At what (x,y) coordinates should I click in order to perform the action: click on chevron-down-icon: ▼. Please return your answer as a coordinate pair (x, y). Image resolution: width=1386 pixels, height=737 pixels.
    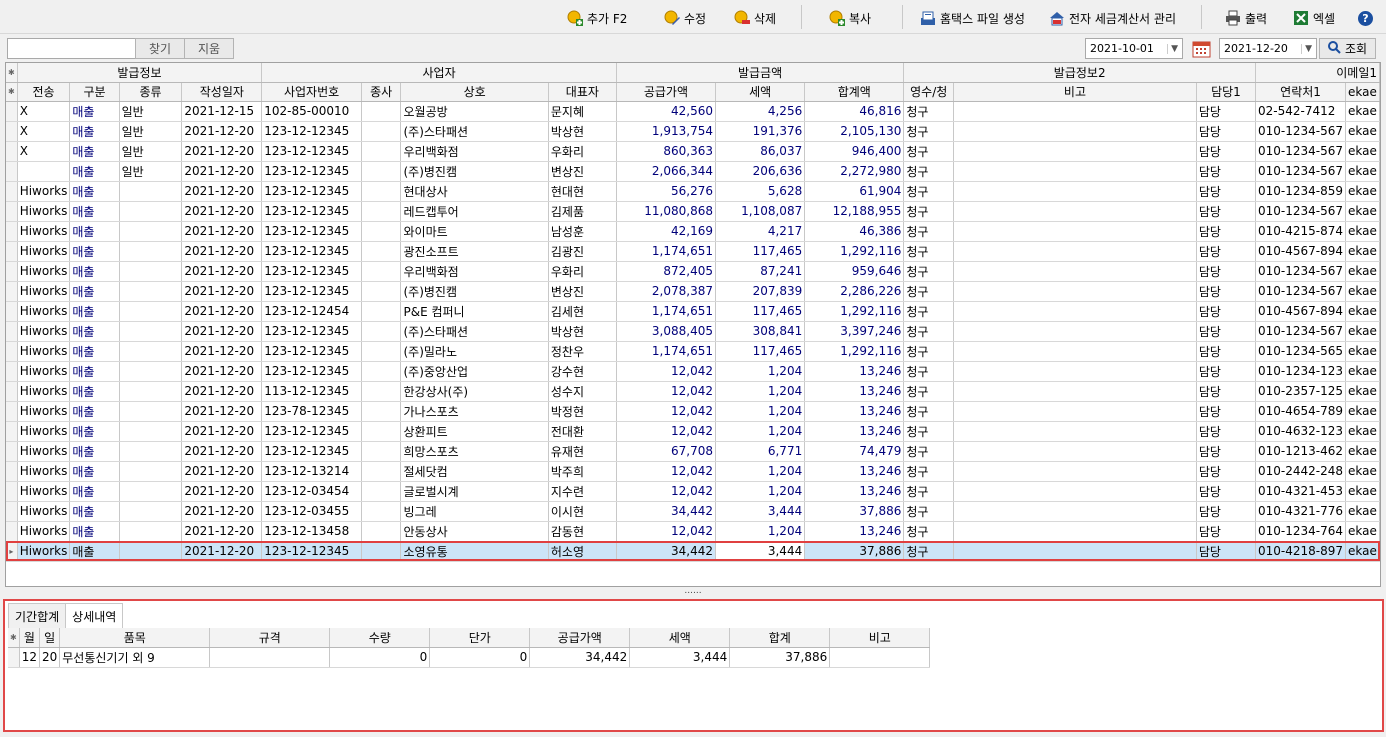
    Looking at the image, I should click on (1306, 48).